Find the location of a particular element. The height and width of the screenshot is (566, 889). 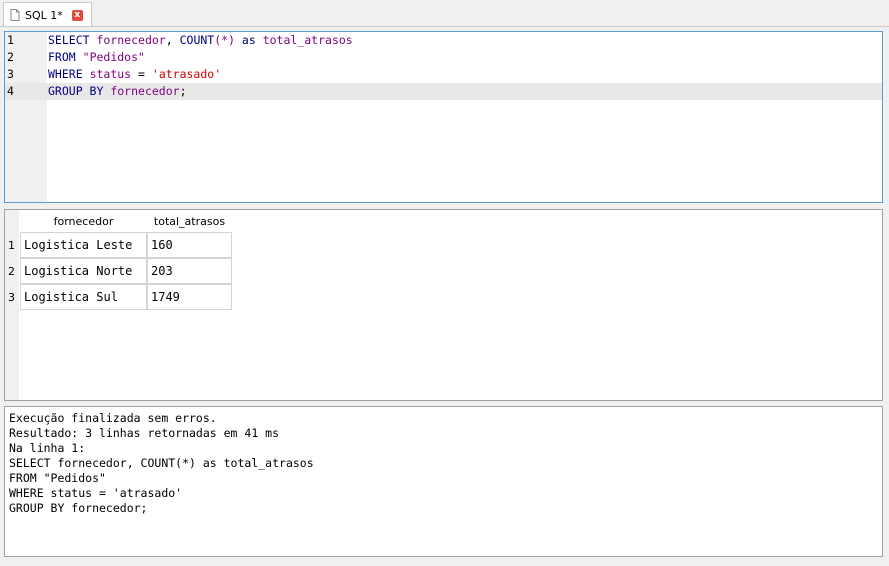

cell-fornecedor: Logistica Leste is located at coordinates (83, 245).